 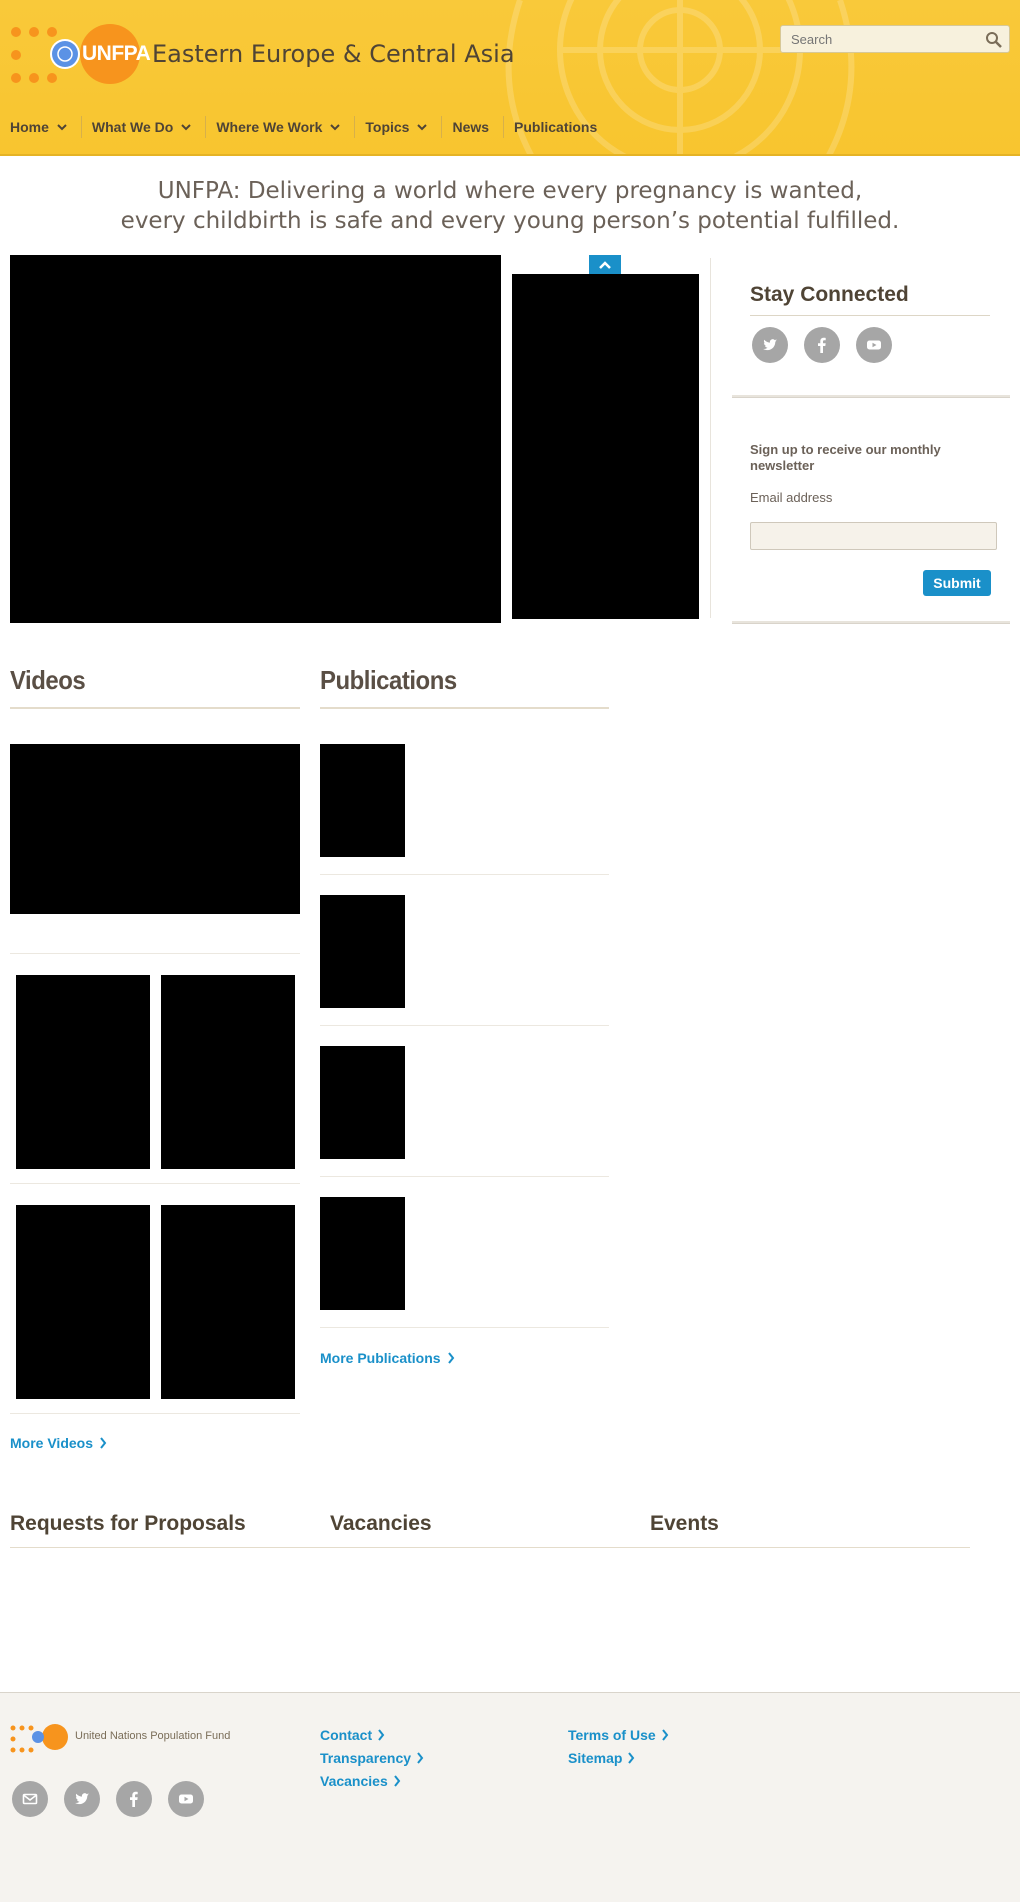 What do you see at coordinates (612, 1735) in the screenshot?
I see `footer-link-label: Terms of Use` at bounding box center [612, 1735].